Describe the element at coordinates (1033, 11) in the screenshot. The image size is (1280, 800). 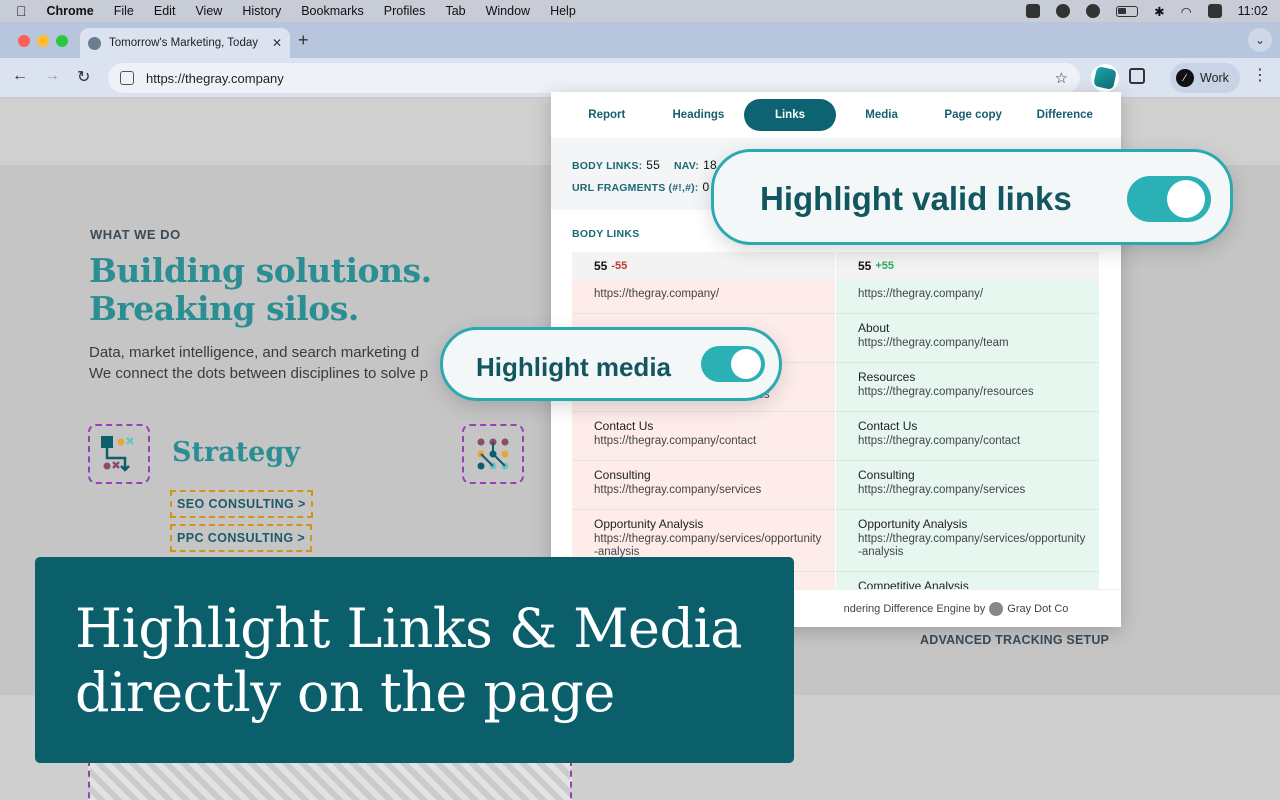
I see `app-status-icon` at that location.